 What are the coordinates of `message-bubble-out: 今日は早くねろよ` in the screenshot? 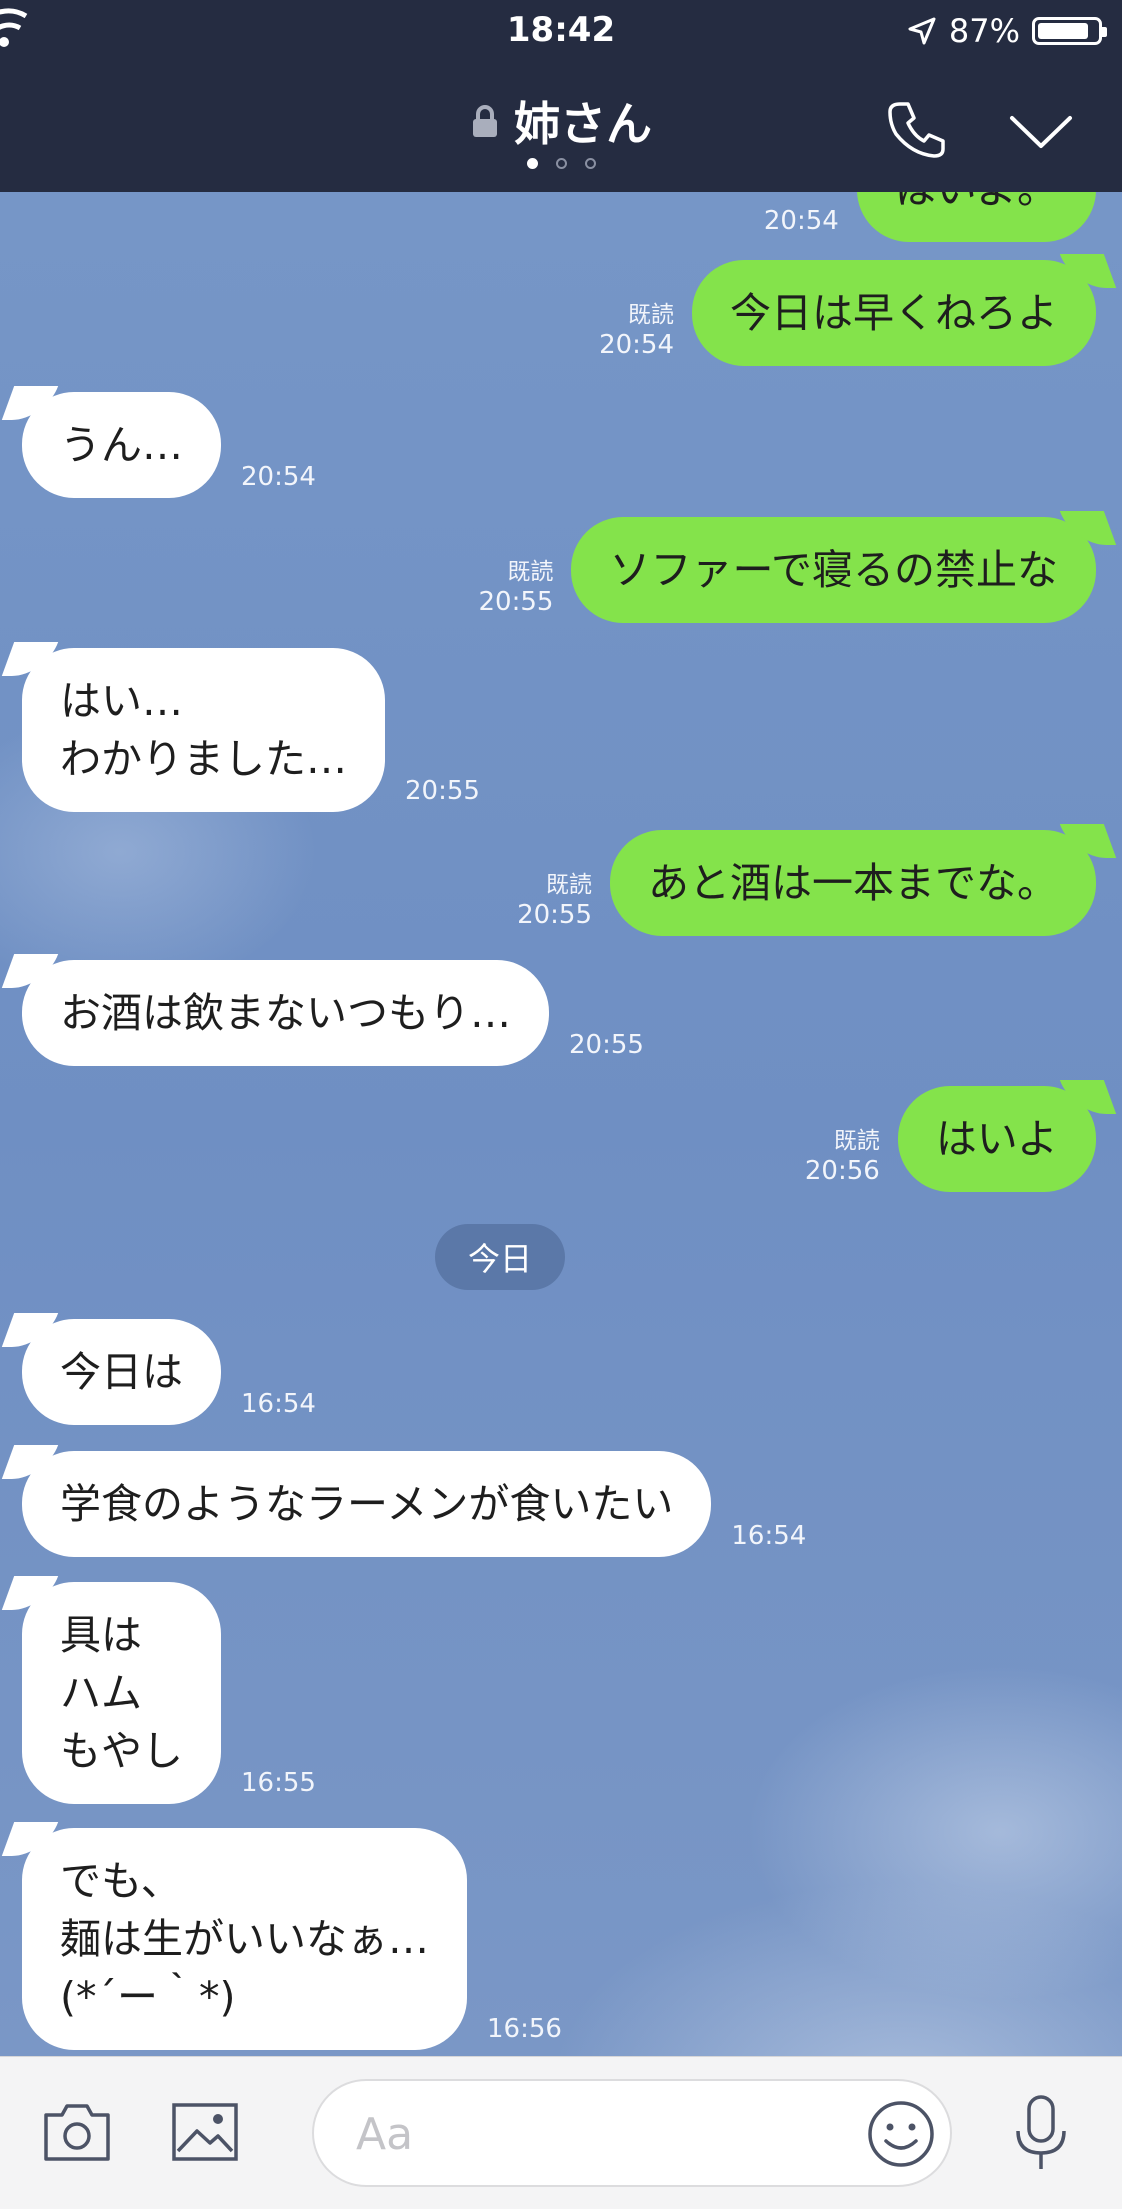 It's located at (894, 313).